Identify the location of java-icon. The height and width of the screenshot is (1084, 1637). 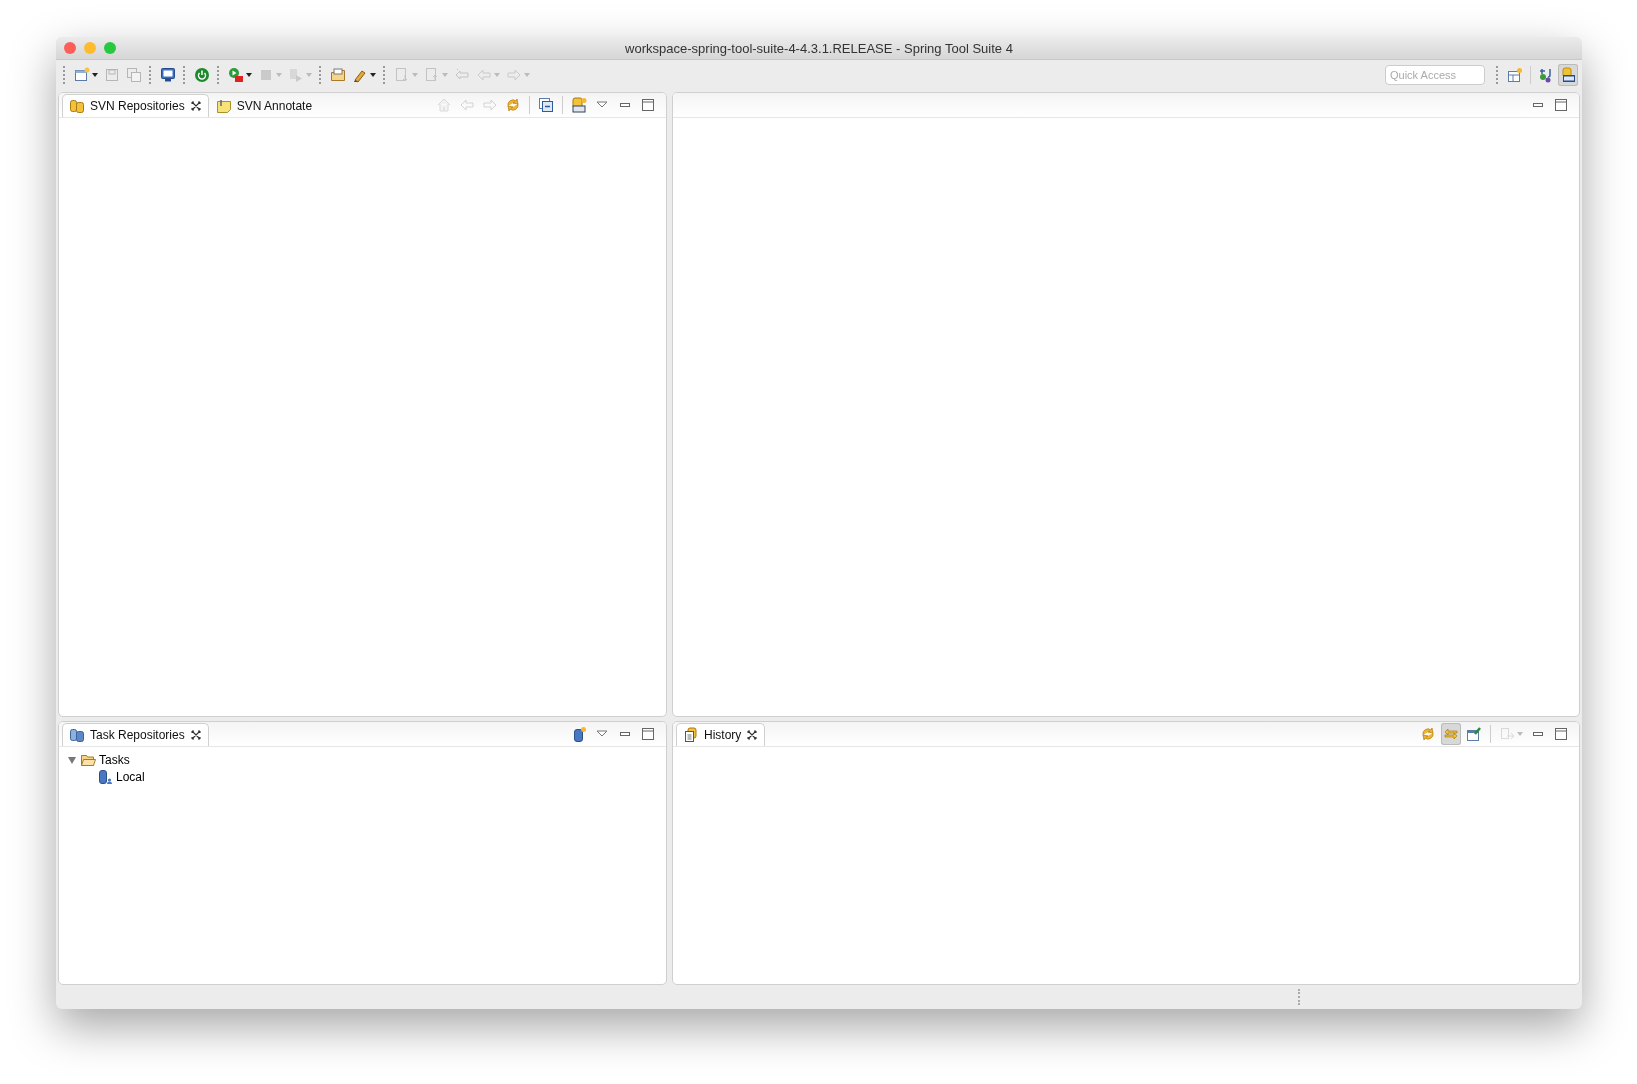
(1546, 75).